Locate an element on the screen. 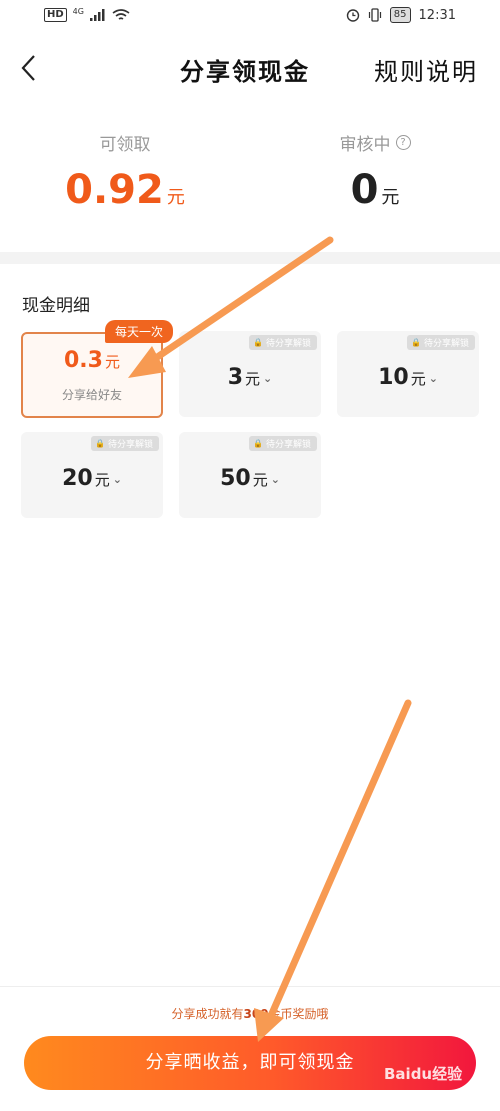 Image resolution: width=500 pixels, height=1111 pixels. card-subtitle: 分享给好友 is located at coordinates (91, 395).